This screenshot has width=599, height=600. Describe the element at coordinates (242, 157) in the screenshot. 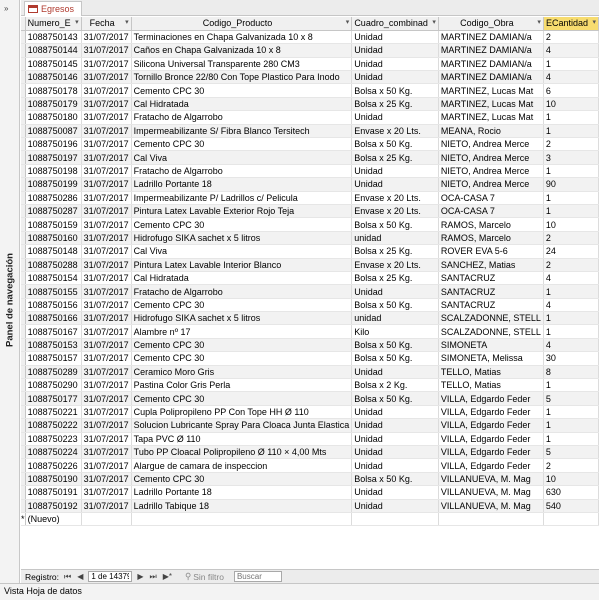

I see `table-cell: Cal Viva` at that location.